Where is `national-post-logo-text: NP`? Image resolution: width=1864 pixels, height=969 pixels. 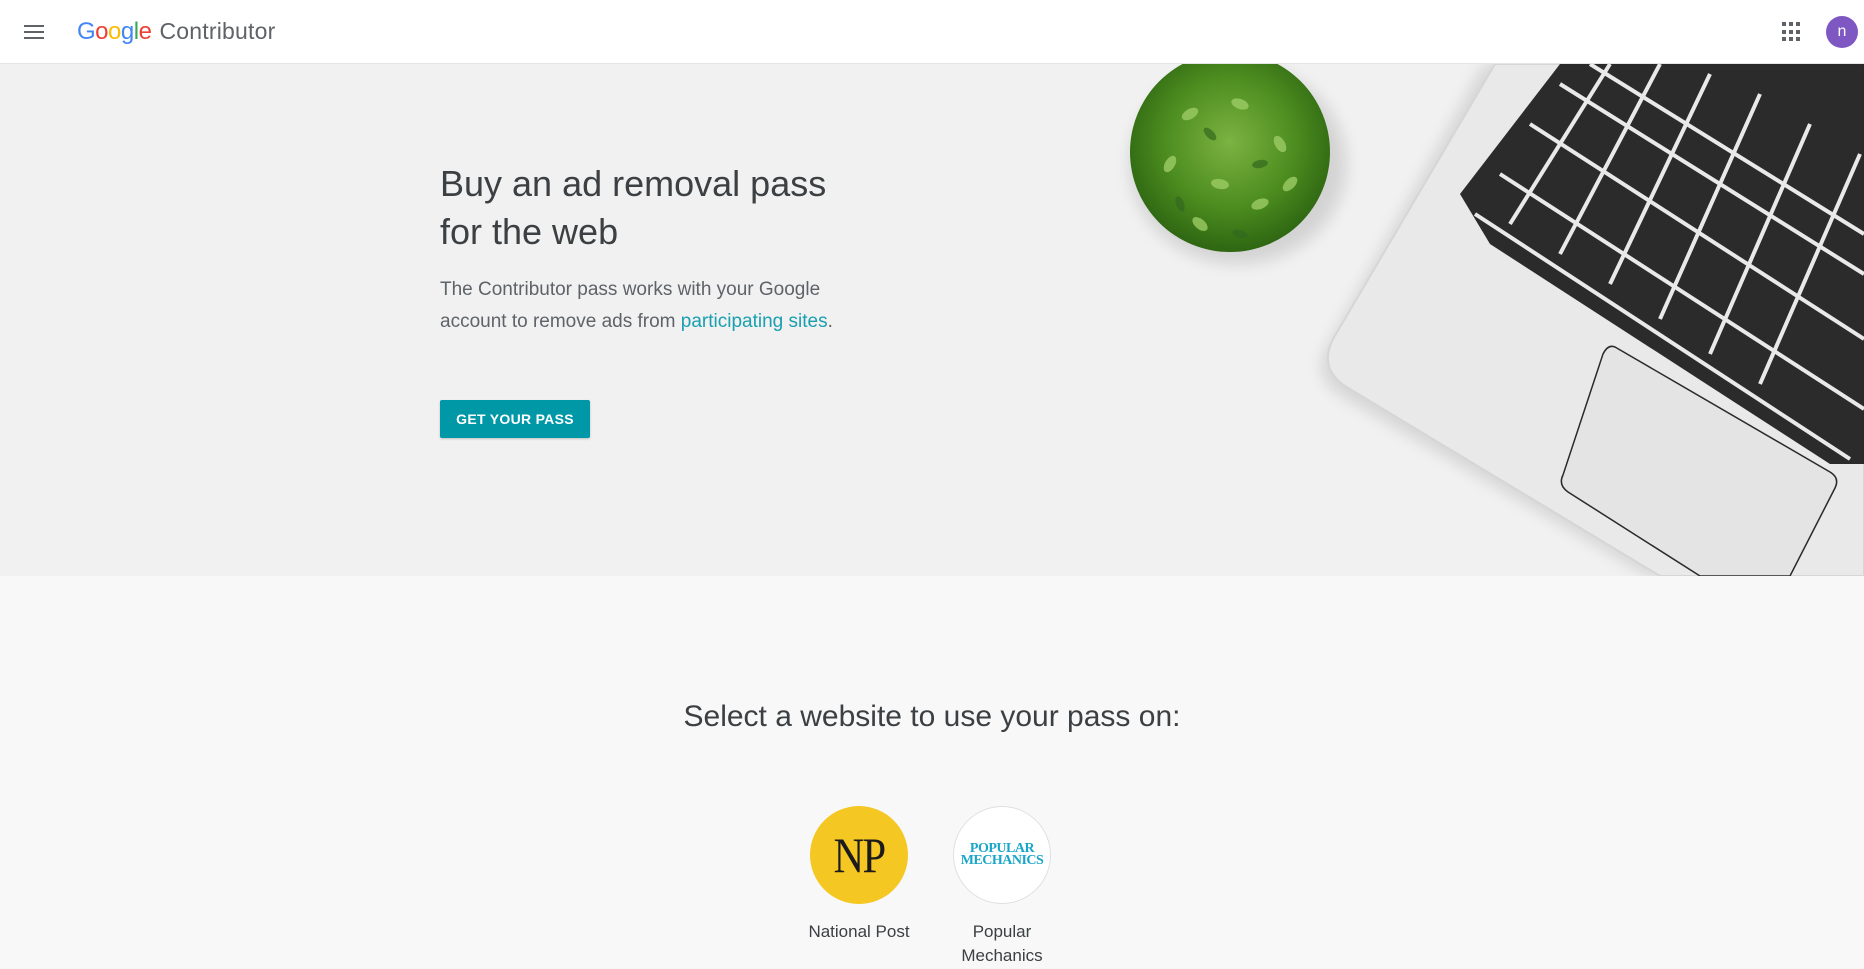 national-post-logo-text: NP is located at coordinates (860, 855).